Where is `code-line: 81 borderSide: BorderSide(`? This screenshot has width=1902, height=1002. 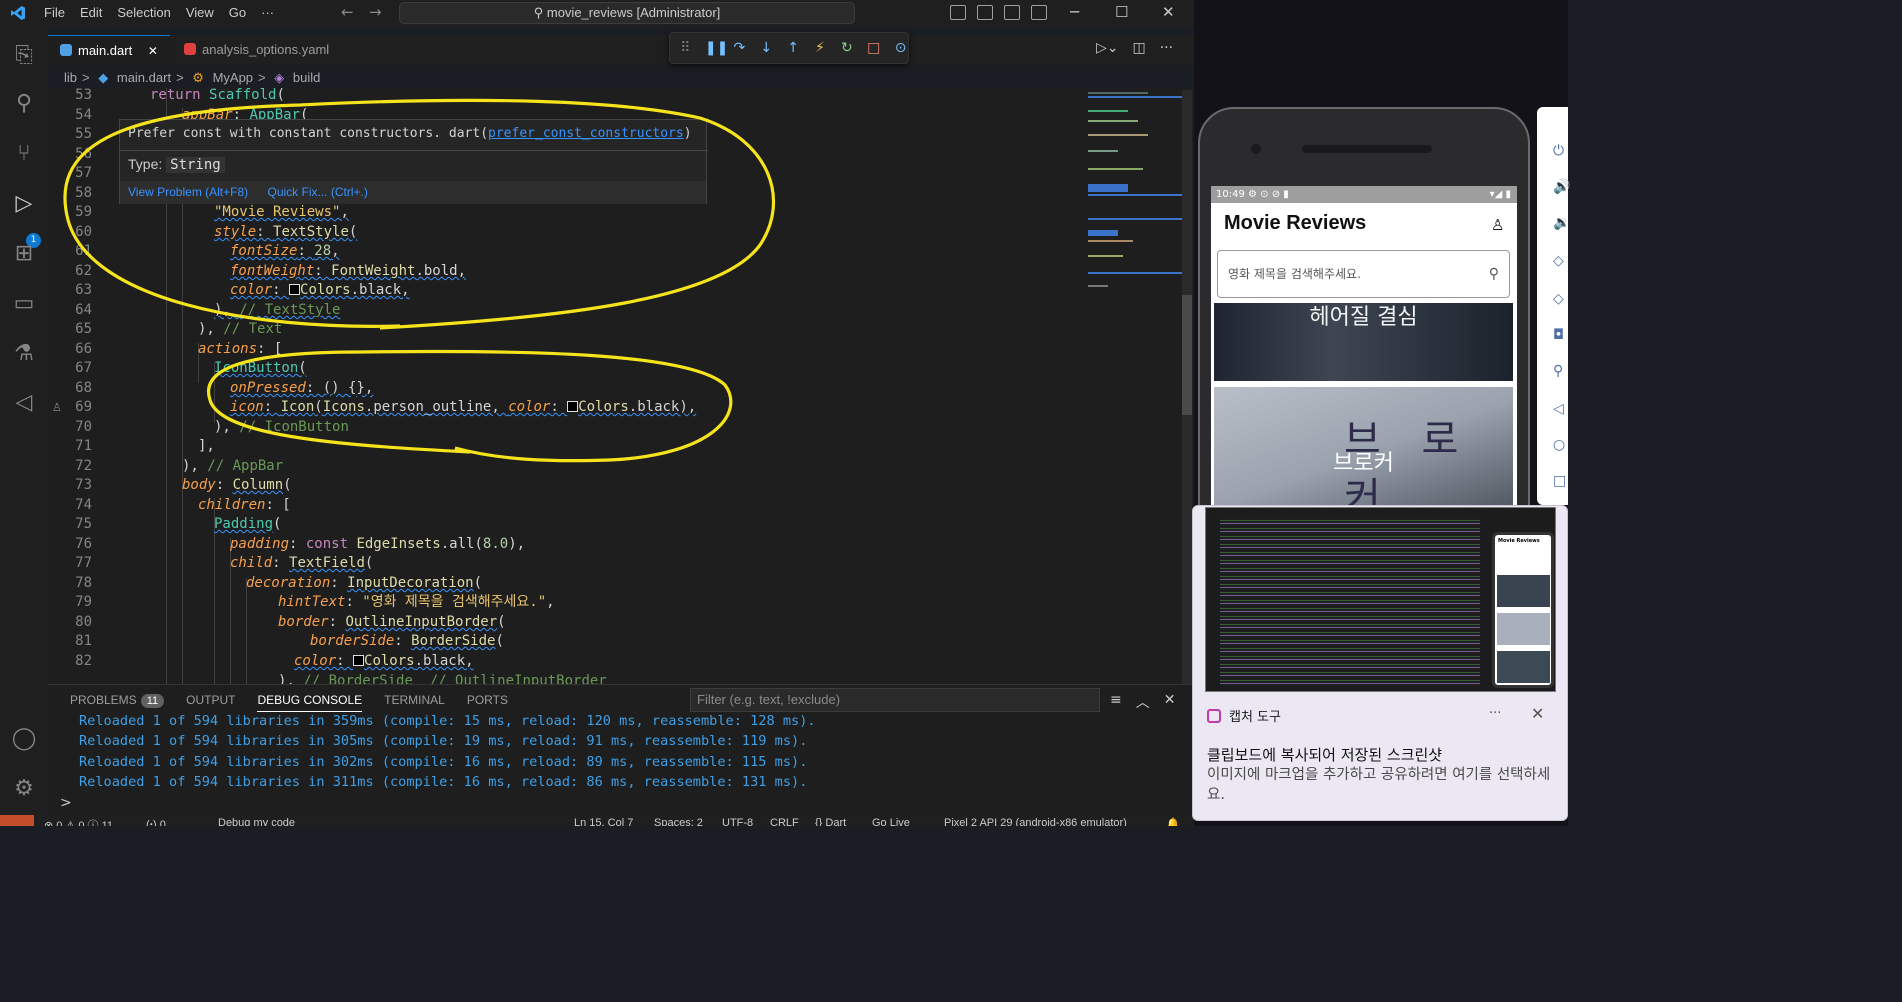 code-line: 81 borderSide: BorderSide( is located at coordinates (289, 641).